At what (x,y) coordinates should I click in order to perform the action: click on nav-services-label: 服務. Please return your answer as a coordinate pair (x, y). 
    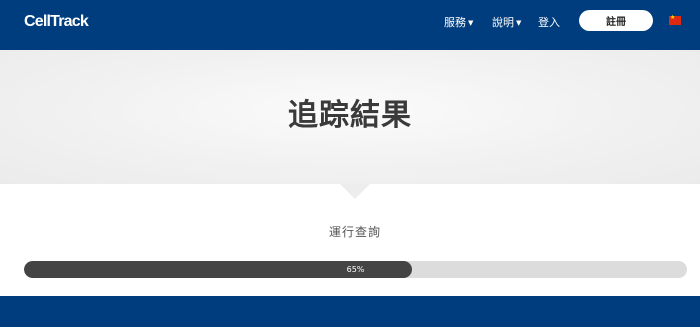
    Looking at the image, I should click on (455, 22).